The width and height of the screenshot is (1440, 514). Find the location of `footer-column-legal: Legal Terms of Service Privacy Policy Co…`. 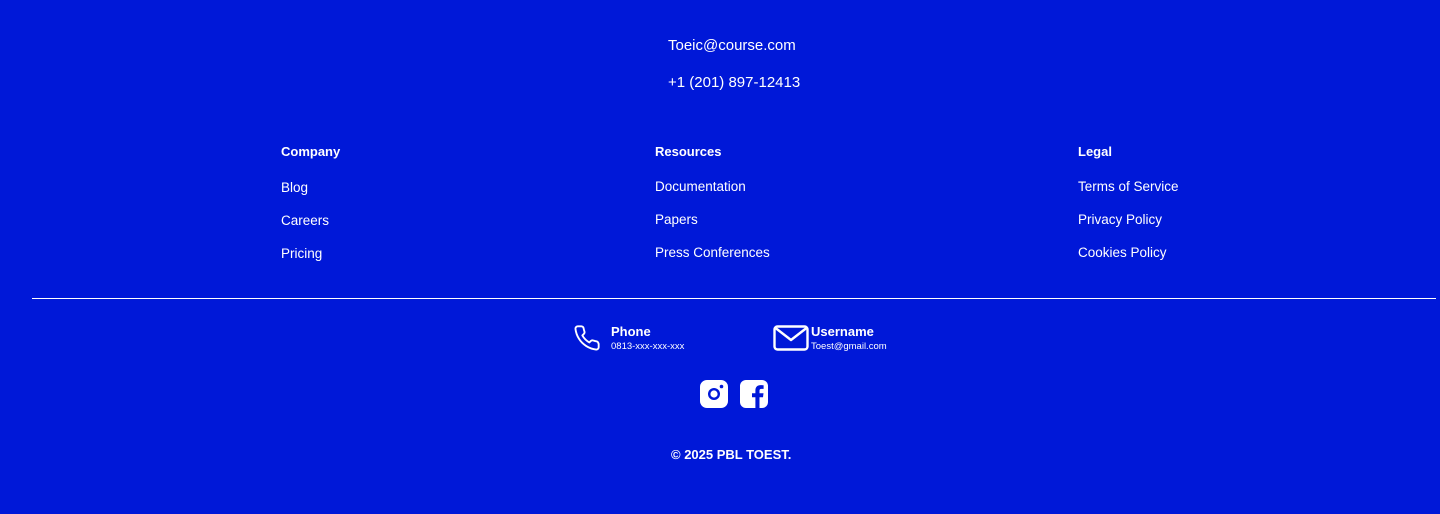

footer-column-legal: Legal Terms of Service Privacy Policy Co… is located at coordinates (1128, 209).